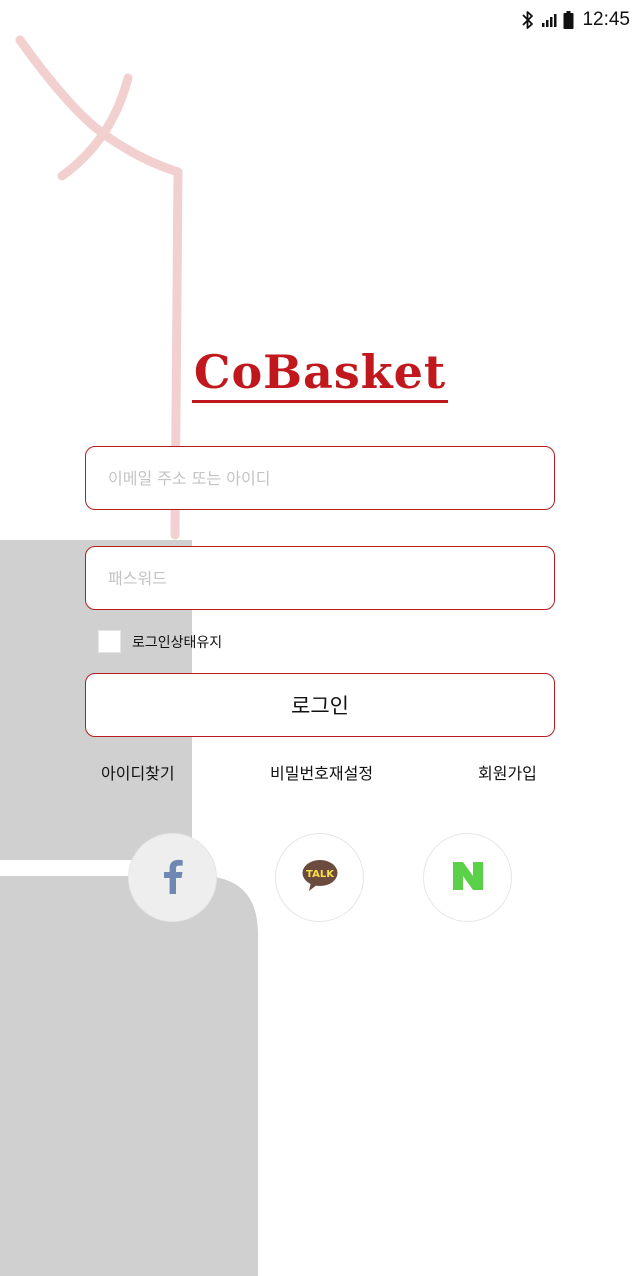  What do you see at coordinates (549, 20) in the screenshot?
I see `signal-icon` at bounding box center [549, 20].